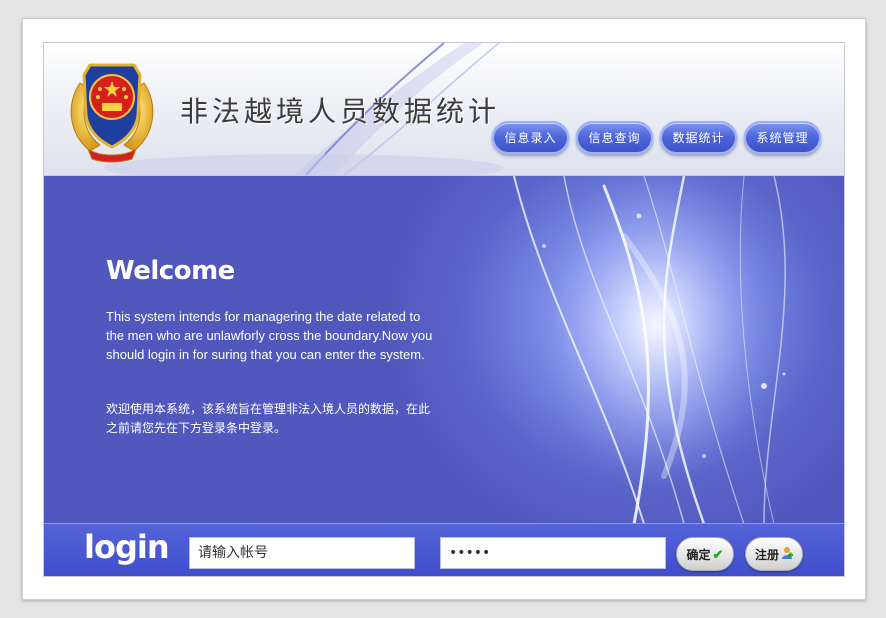 The image size is (886, 618). Describe the element at coordinates (112, 109) in the screenshot. I see `national-emblem-icon` at that location.